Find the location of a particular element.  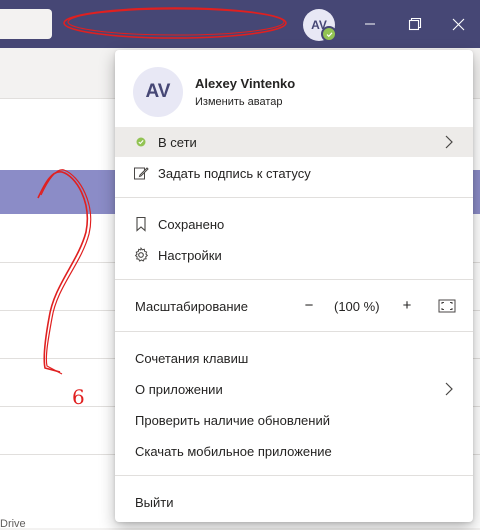

minimize-button is located at coordinates (370, 24).